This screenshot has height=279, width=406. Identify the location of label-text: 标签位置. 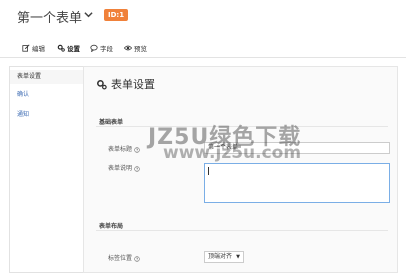
(120, 258).